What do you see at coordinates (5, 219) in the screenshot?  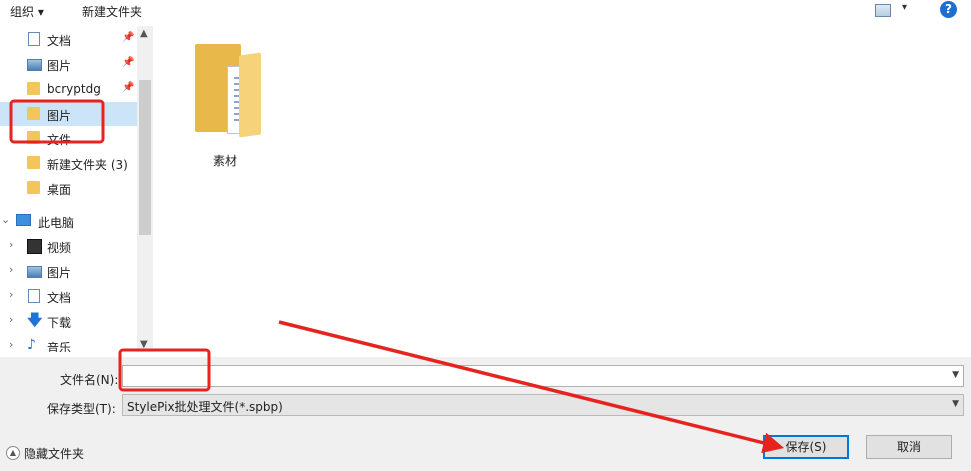 I see `chevron-down-icon: ⌄` at bounding box center [5, 219].